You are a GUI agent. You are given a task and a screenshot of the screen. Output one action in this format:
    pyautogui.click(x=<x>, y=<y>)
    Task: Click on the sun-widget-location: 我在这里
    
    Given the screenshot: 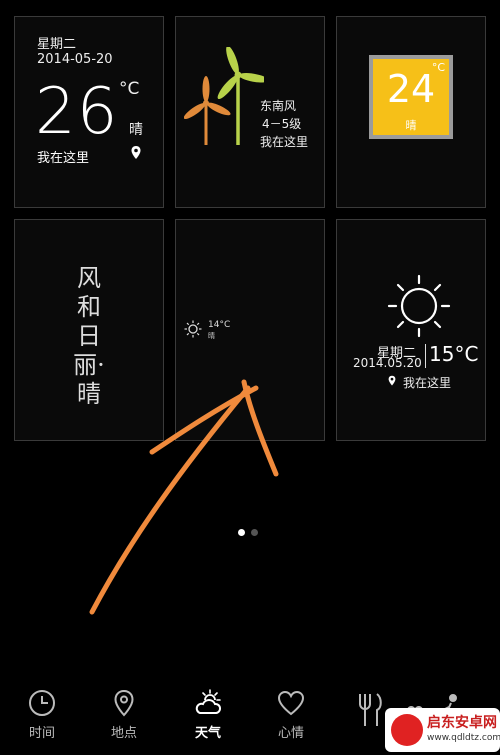 What is the action you would take?
    pyautogui.click(x=427, y=383)
    